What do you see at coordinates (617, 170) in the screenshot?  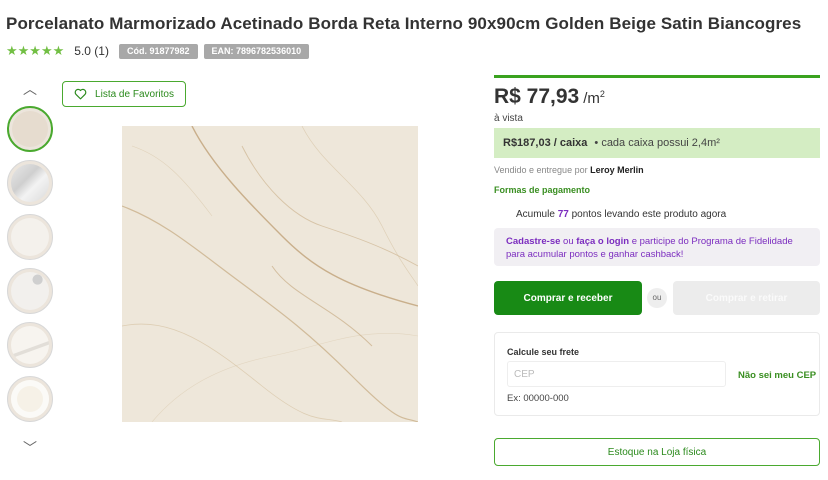 I see `seller-name: Leroy Merlin` at bounding box center [617, 170].